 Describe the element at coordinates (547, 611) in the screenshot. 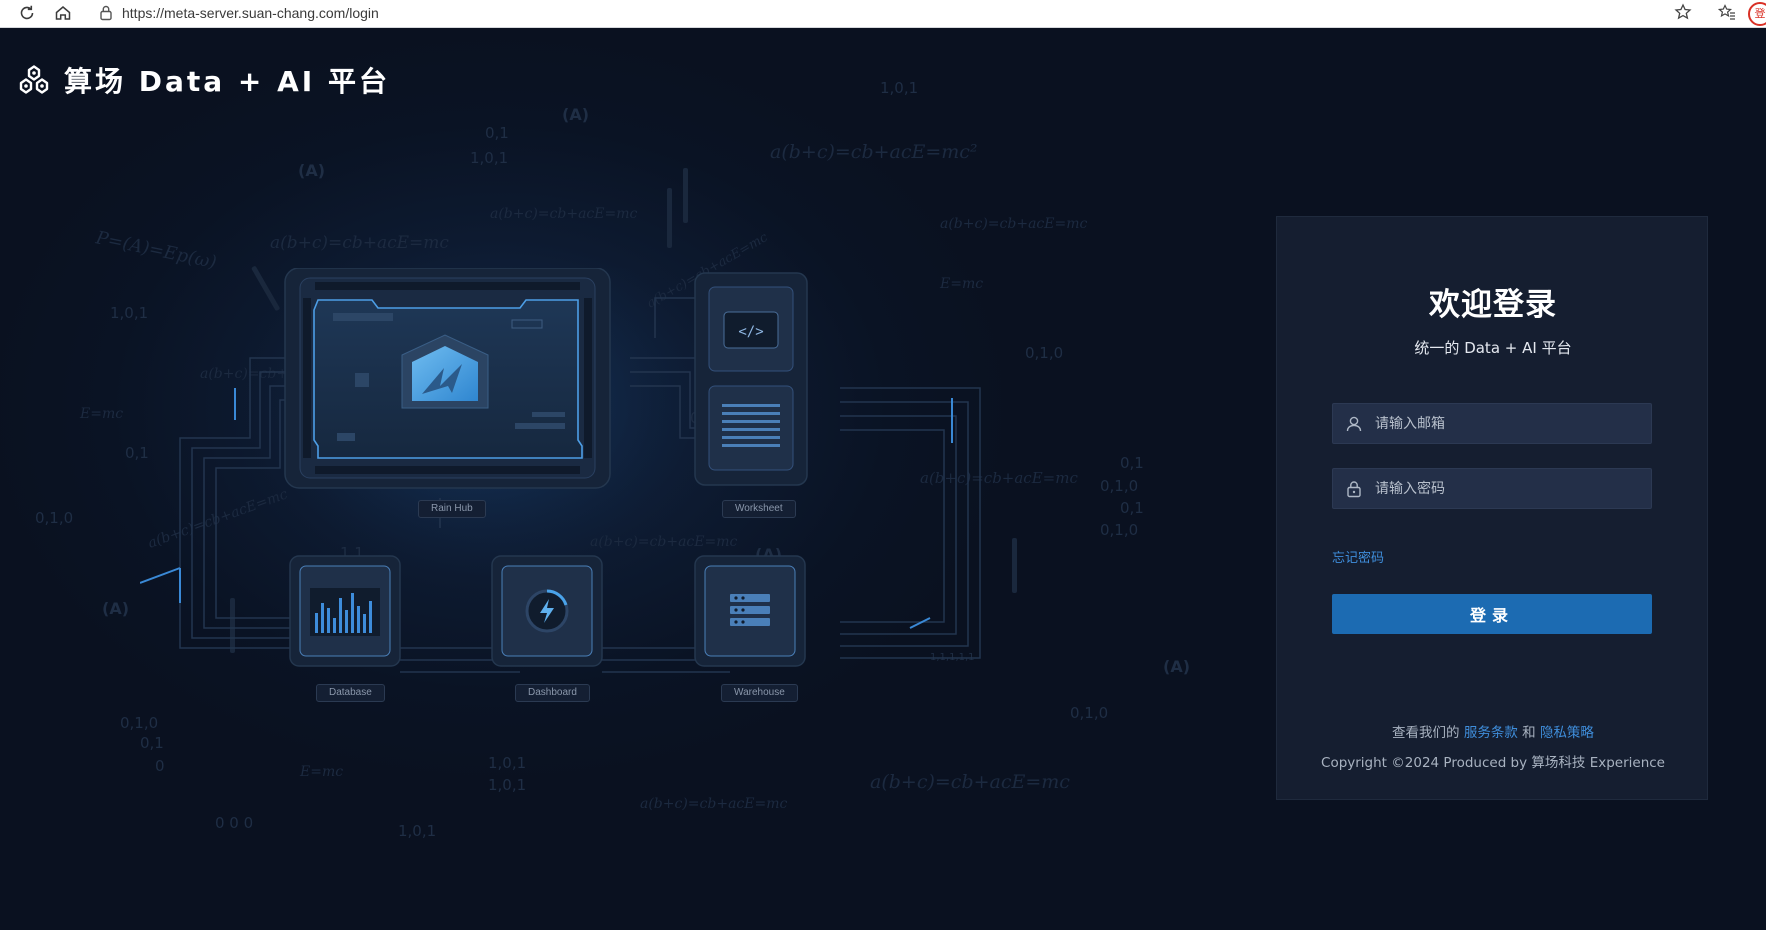

I see `dashboard-node` at that location.